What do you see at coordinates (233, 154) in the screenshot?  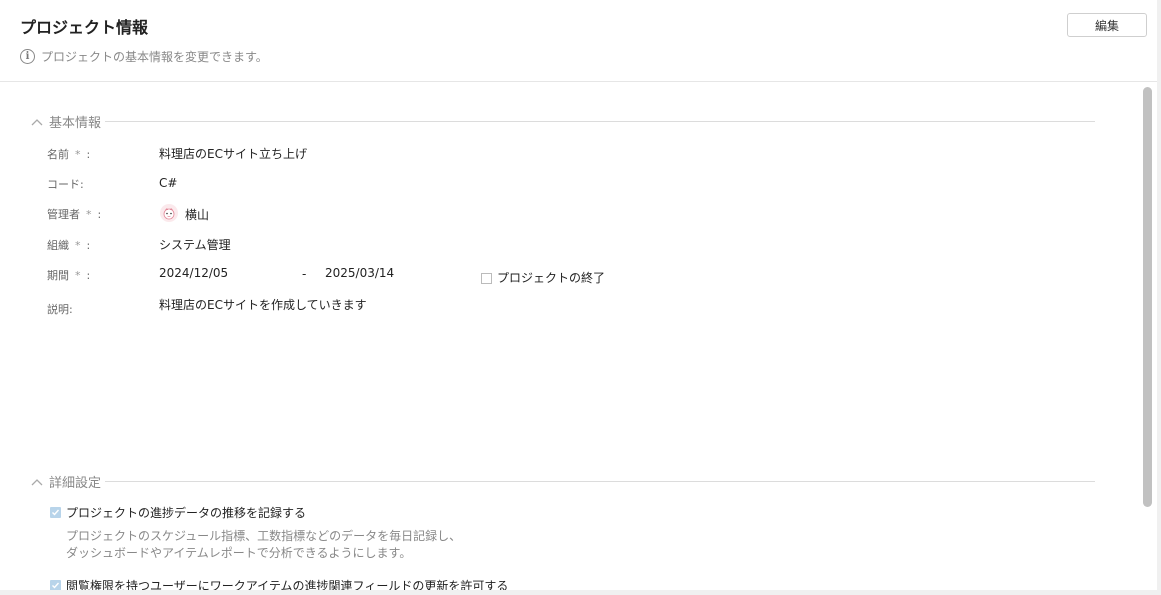 I see `name-value: 料理店のECサイト立ち上げ` at bounding box center [233, 154].